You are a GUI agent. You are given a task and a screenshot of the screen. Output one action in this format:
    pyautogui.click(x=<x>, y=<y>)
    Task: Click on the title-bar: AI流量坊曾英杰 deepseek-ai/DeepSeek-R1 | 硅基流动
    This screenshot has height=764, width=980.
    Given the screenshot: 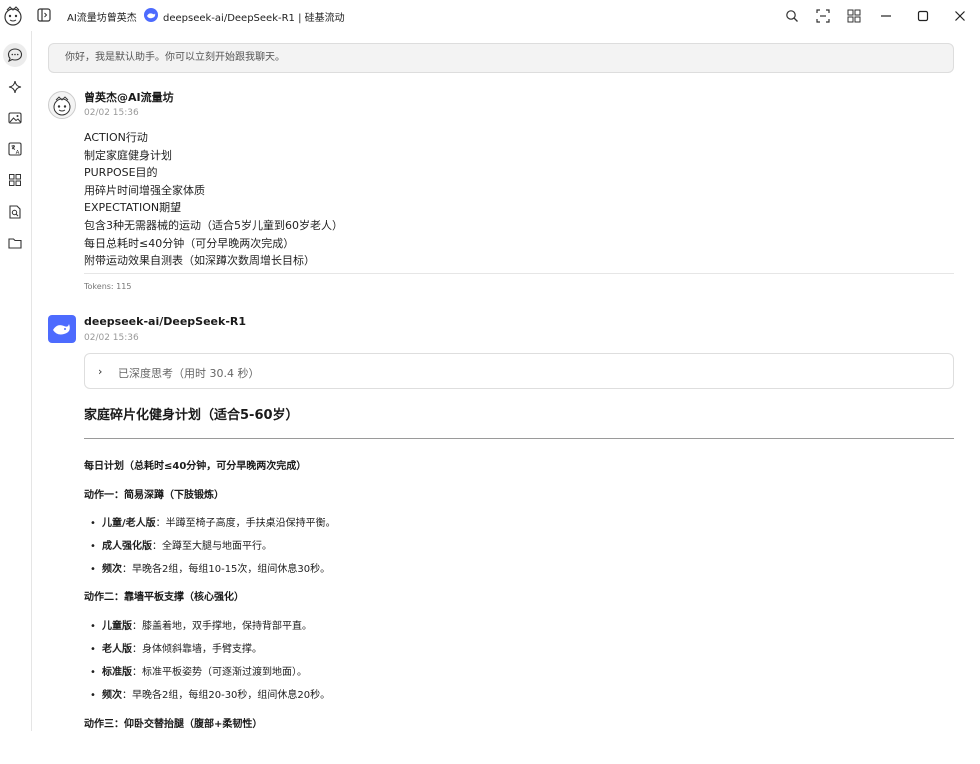 What is the action you would take?
    pyautogui.click(x=490, y=15)
    